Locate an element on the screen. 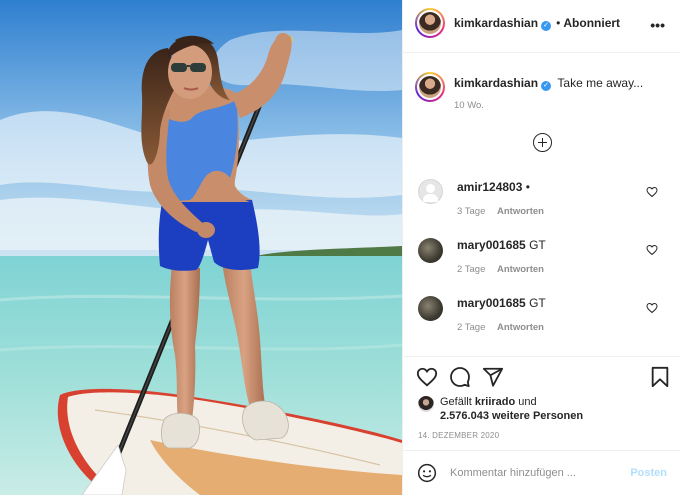 This screenshot has height=495, width=680. like-heart-icon is located at coordinates (427, 377).